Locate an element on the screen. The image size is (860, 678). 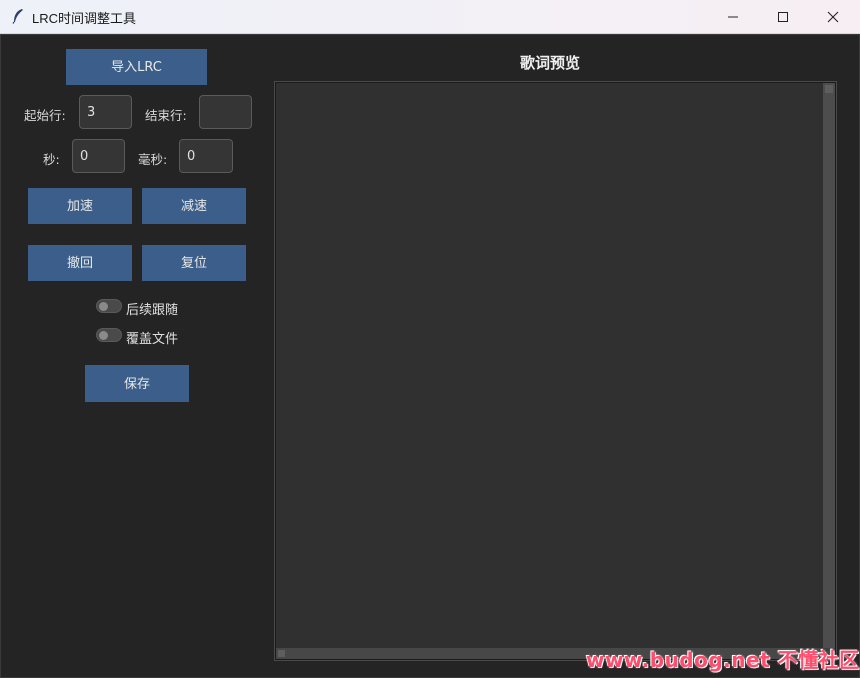
close-icon is located at coordinates (833, 17).